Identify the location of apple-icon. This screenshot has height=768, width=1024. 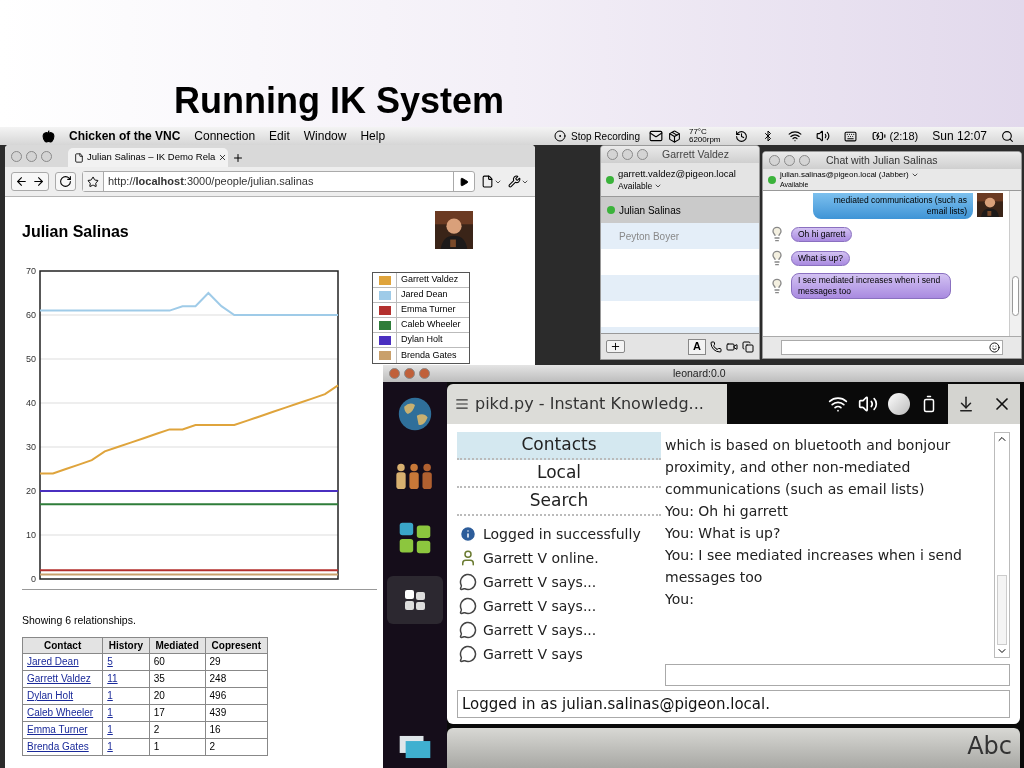
(48, 136).